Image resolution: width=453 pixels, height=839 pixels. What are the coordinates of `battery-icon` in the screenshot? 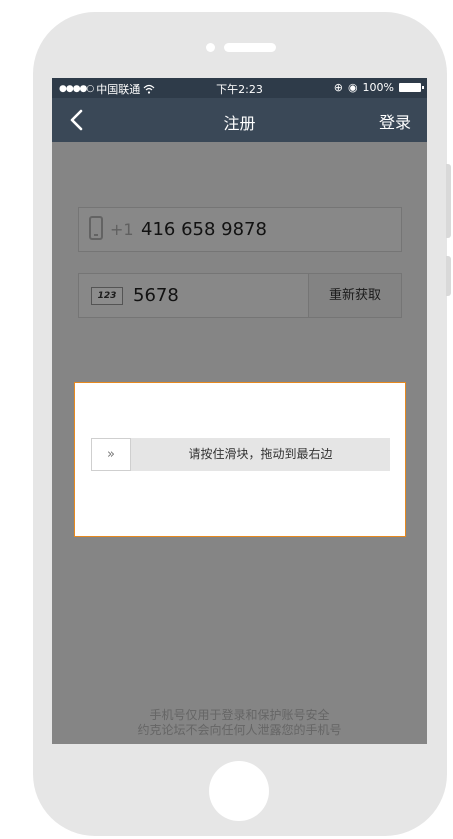 It's located at (411, 87).